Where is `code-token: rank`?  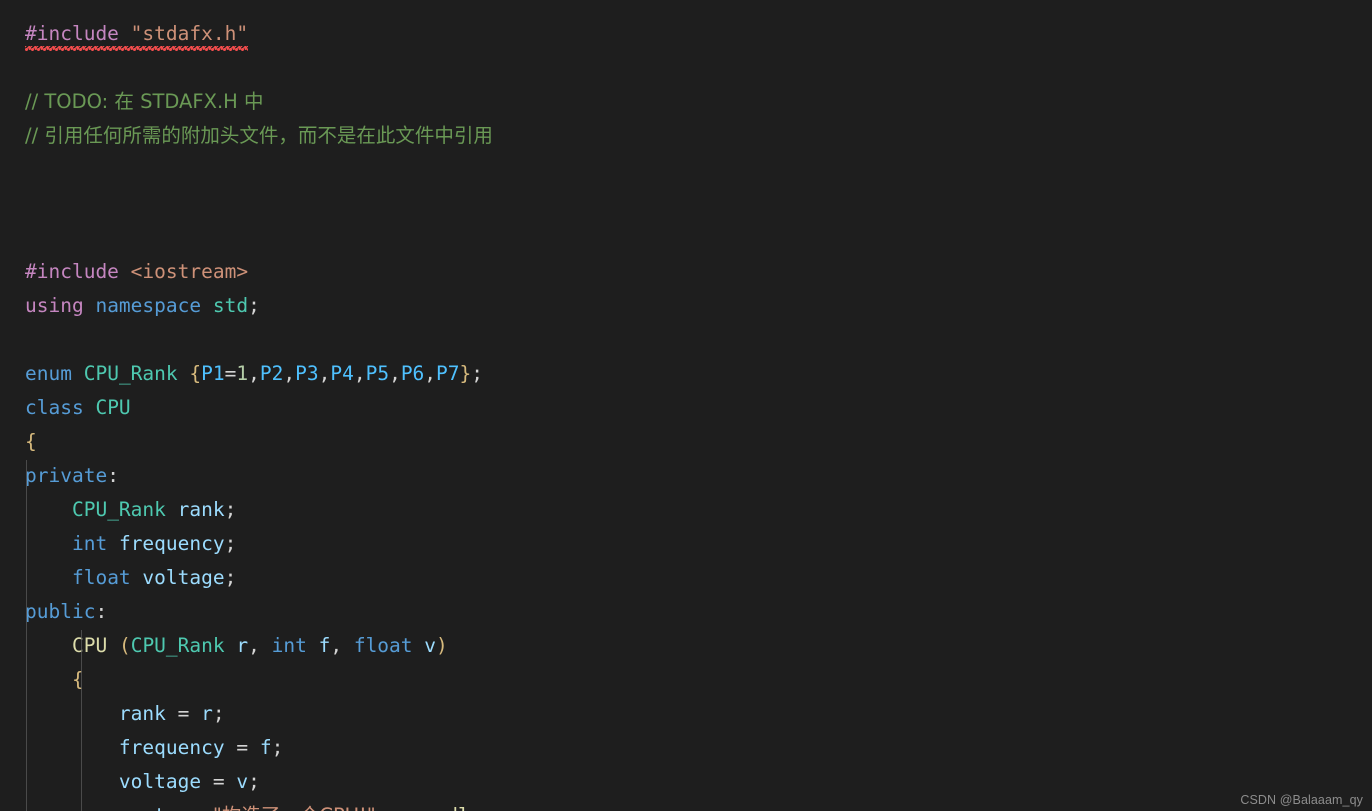 code-token: rank is located at coordinates (142, 713).